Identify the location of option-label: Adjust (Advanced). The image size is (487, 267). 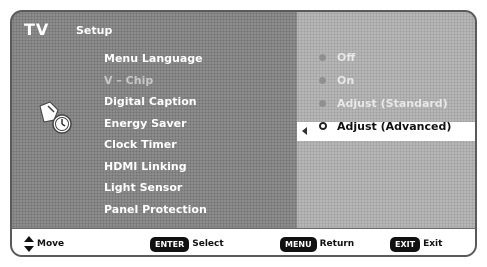
(394, 126).